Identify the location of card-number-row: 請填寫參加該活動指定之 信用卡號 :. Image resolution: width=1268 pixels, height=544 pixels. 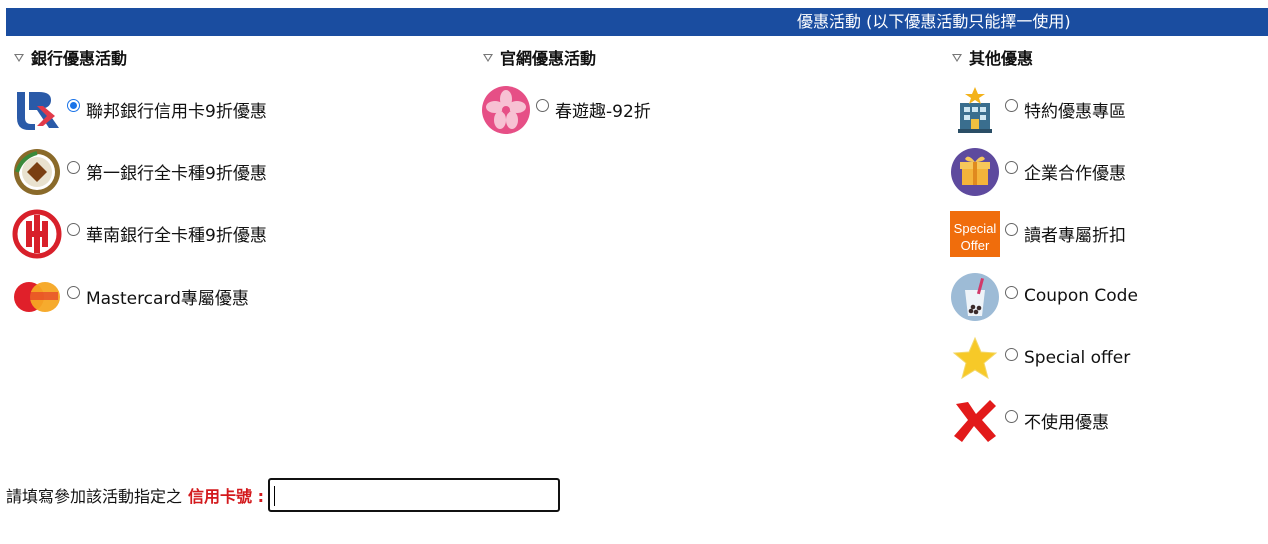
(283, 495).